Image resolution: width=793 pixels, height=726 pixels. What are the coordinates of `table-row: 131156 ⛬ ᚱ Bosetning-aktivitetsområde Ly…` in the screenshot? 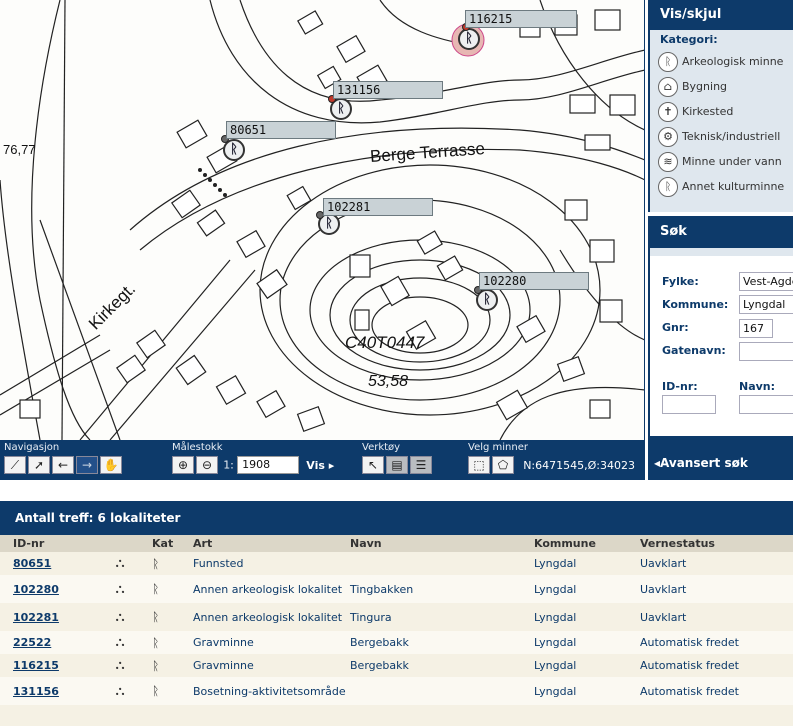 It's located at (396, 691).